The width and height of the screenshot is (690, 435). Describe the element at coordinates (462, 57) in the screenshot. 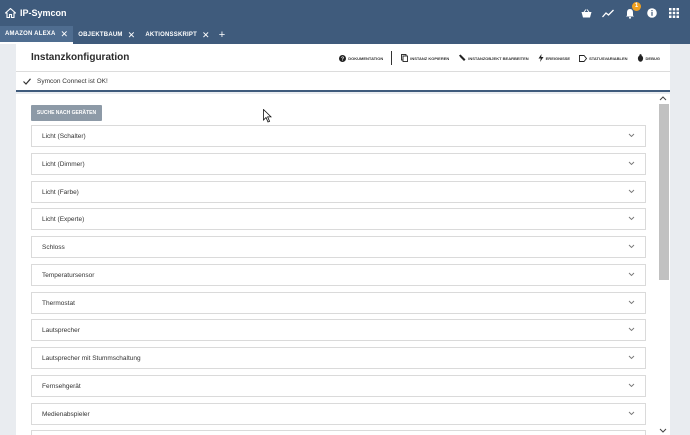

I see `wrench-icon` at that location.